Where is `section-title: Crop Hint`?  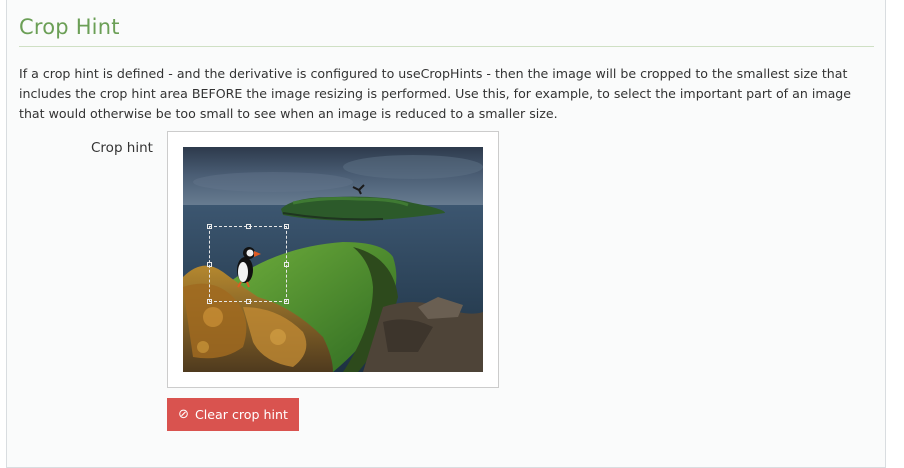 section-title: Crop Hint is located at coordinates (69, 27).